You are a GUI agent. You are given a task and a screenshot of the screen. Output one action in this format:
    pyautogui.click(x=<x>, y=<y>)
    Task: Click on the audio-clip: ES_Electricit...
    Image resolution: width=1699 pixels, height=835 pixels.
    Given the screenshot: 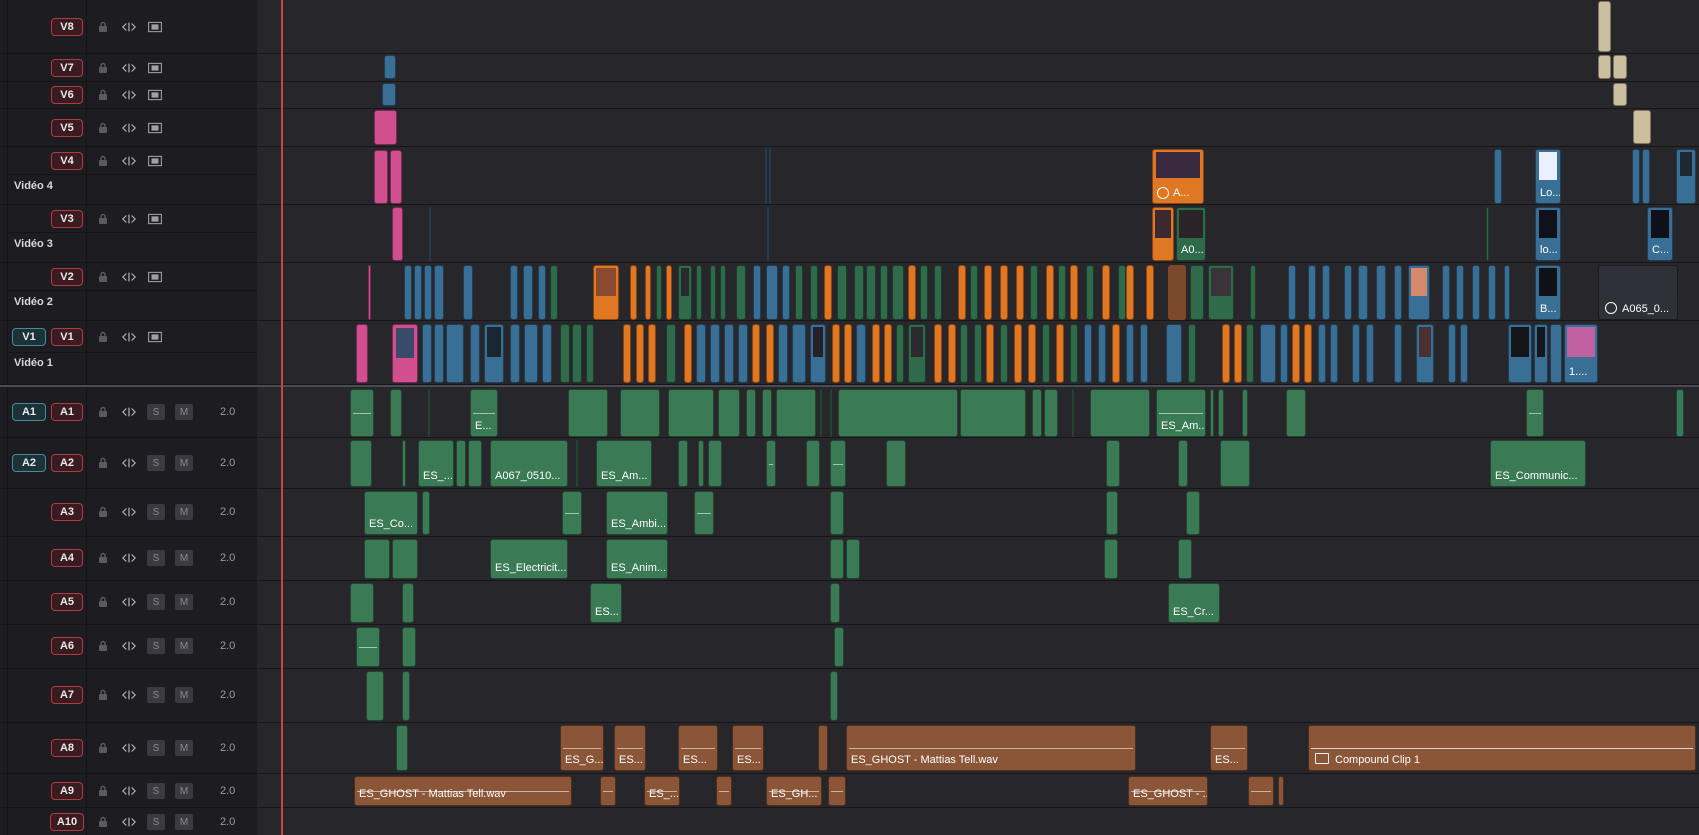 What is the action you would take?
    pyautogui.click(x=529, y=559)
    